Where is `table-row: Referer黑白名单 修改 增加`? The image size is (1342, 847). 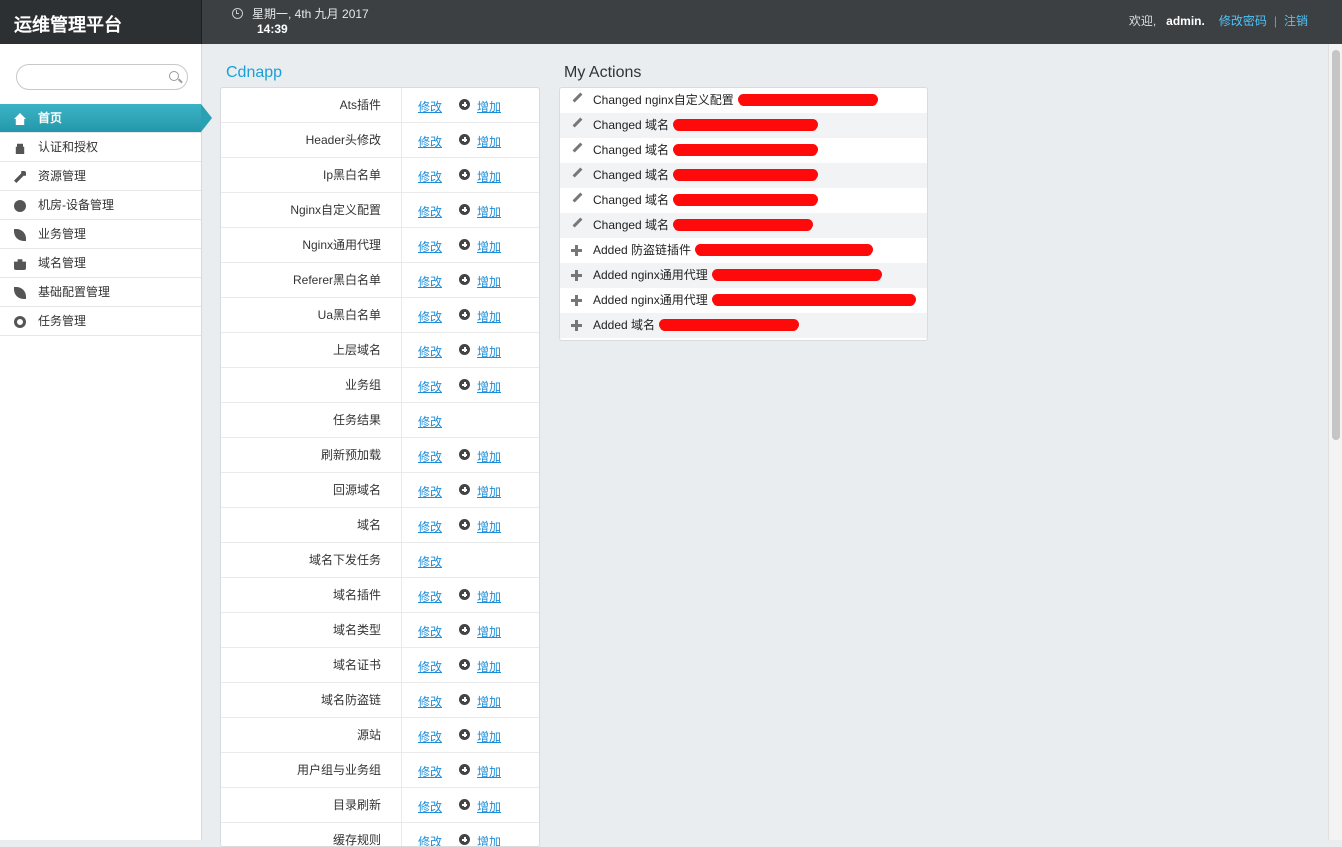
table-row: Referer黑白名单 修改 增加 is located at coordinates (380, 280).